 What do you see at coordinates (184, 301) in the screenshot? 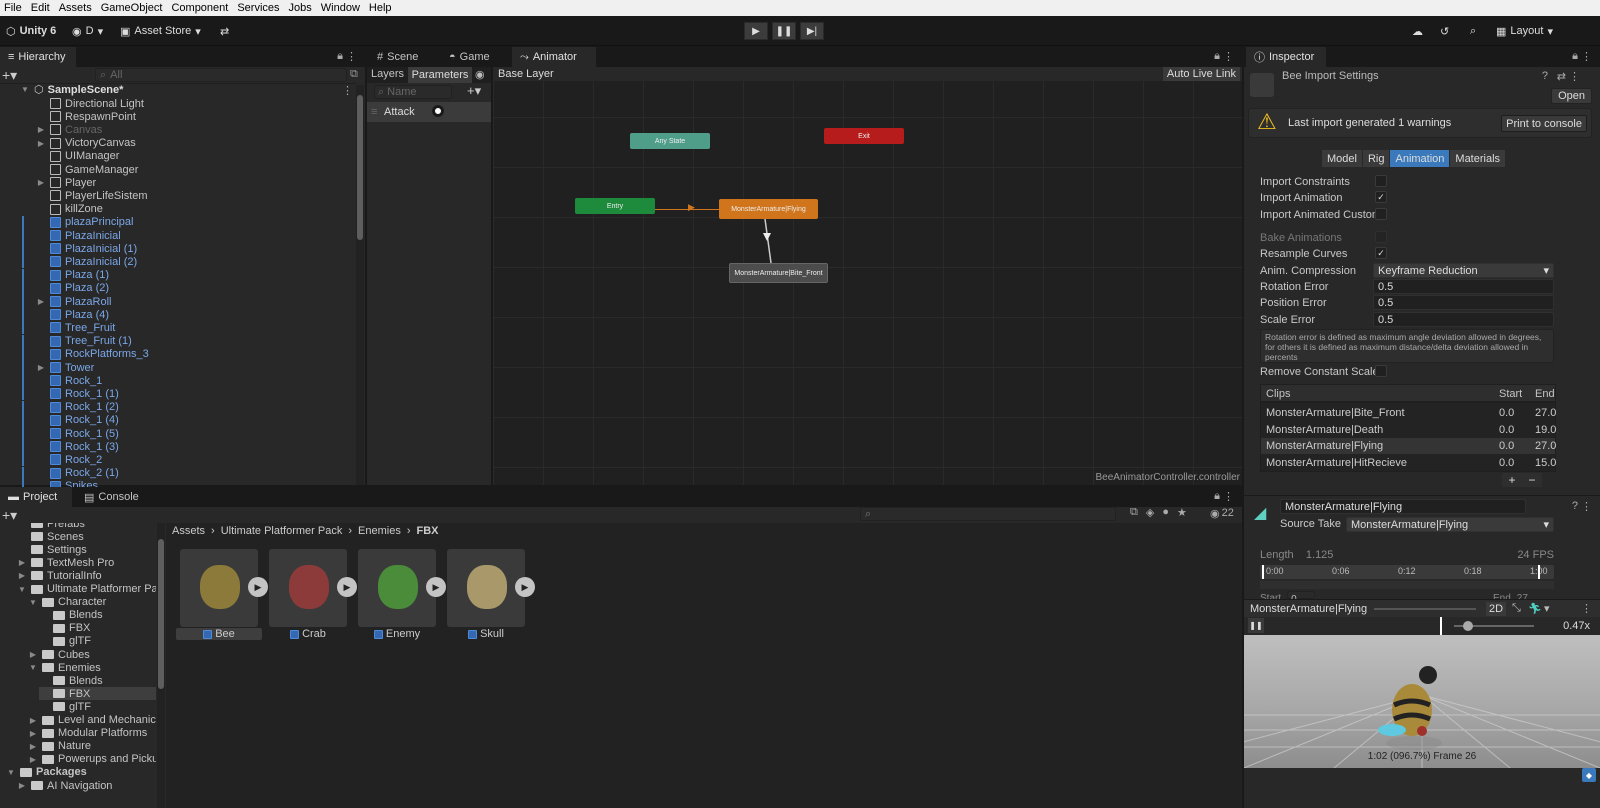
I see `hierarchy-item: ▶ PlazaRoll` at bounding box center [184, 301].